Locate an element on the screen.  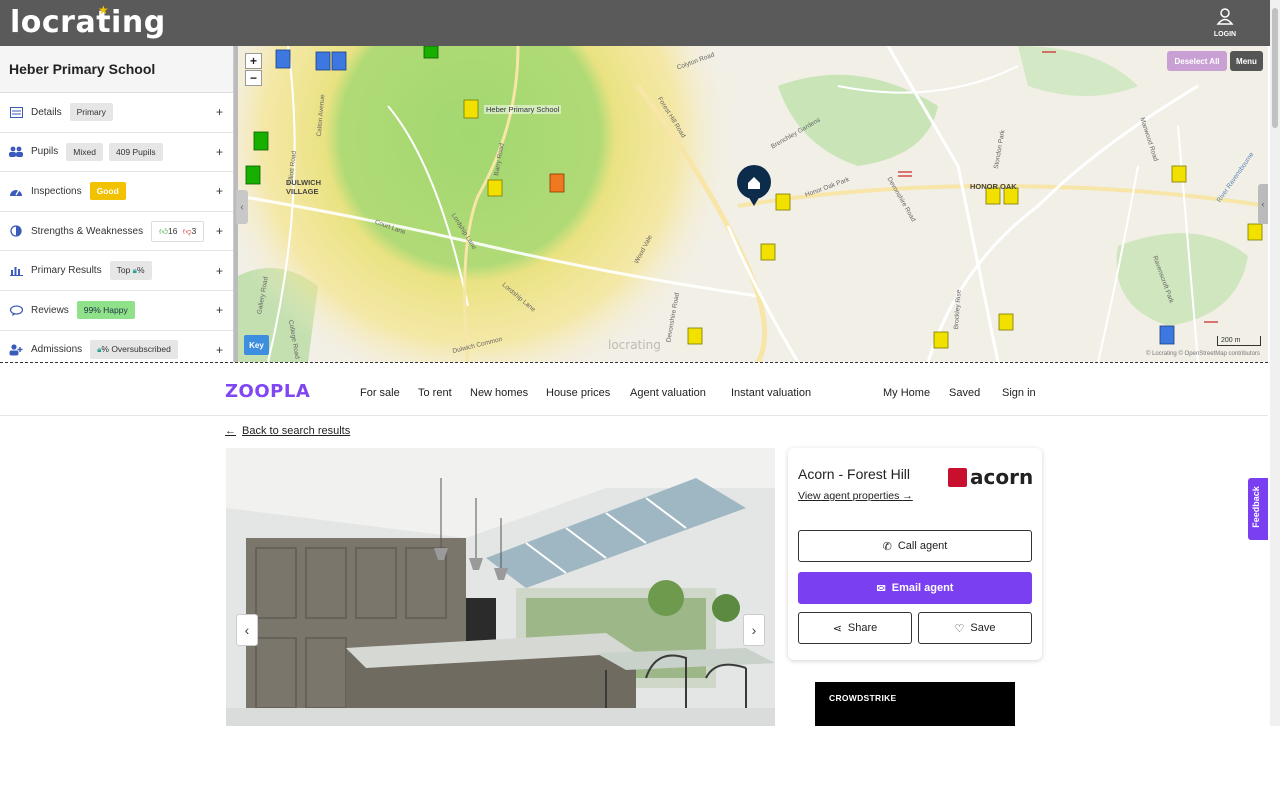
logo-text: locrating is located at coordinates (88, 22).